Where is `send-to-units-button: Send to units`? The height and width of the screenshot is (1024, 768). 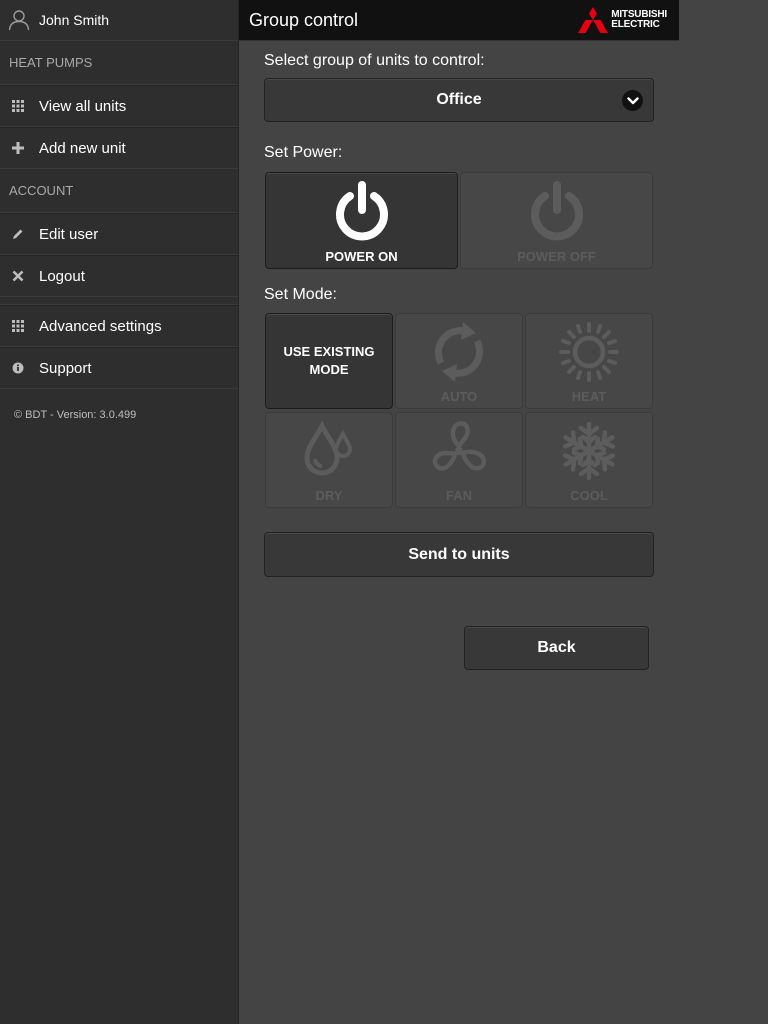 send-to-units-button: Send to units is located at coordinates (459, 554).